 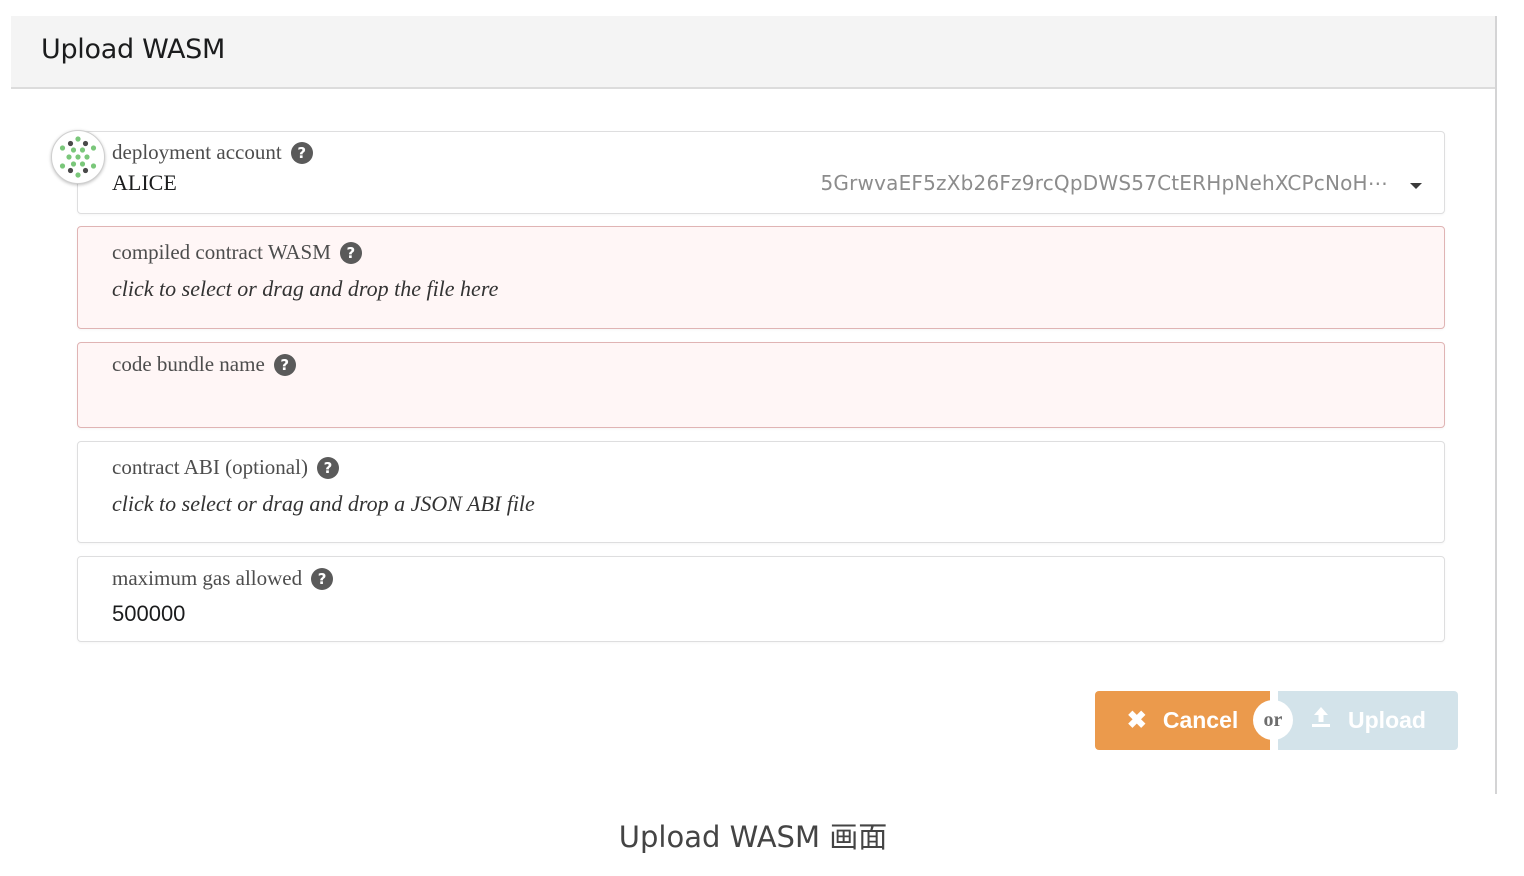 I want to click on deployment-account-label-text: deployment account, so click(x=197, y=152).